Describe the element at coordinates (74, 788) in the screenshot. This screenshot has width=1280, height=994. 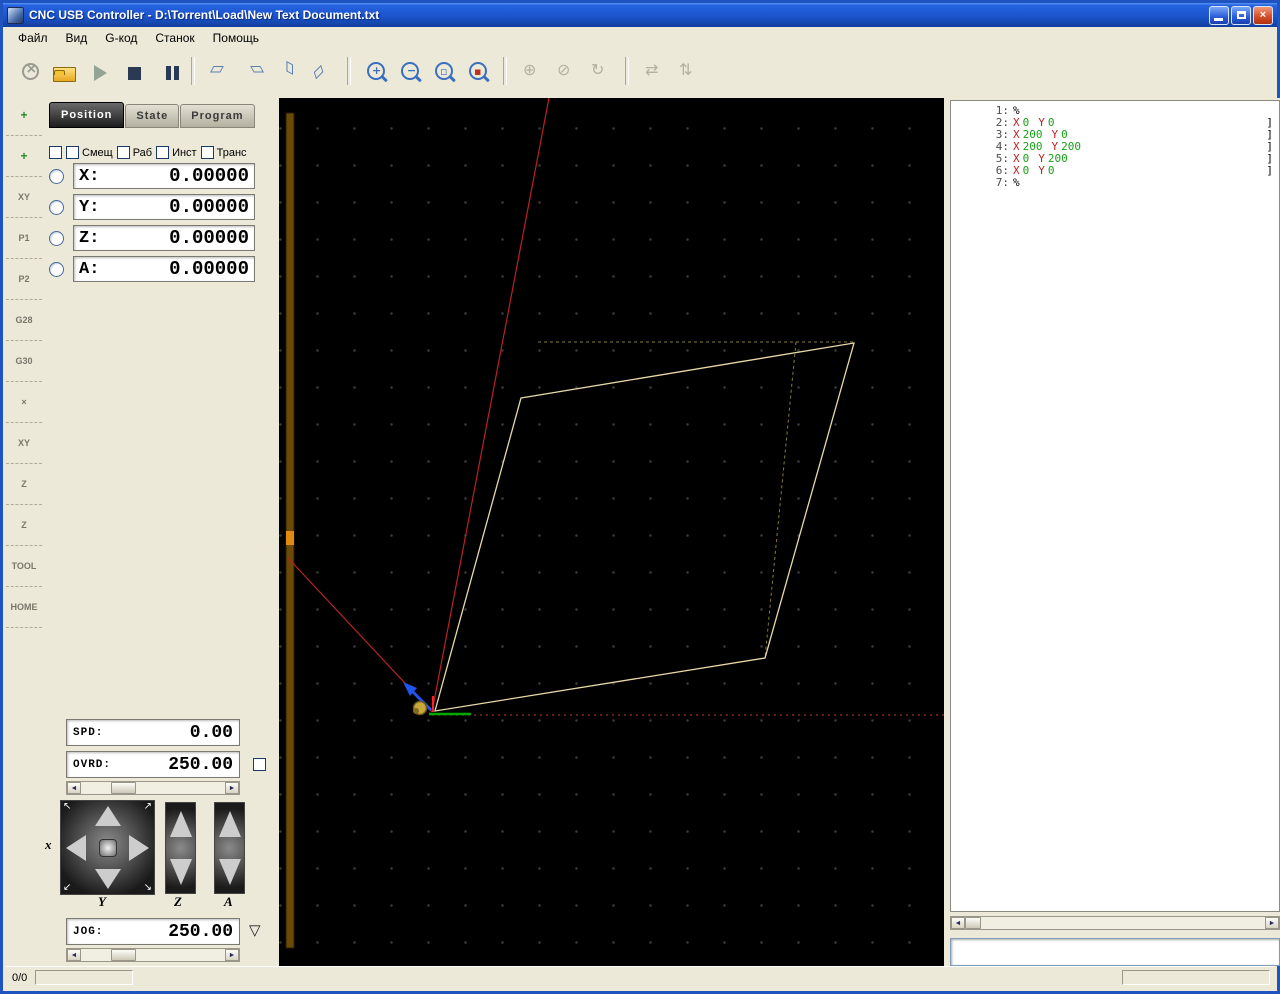
I see `override-slider-left-arrow: ◄` at that location.